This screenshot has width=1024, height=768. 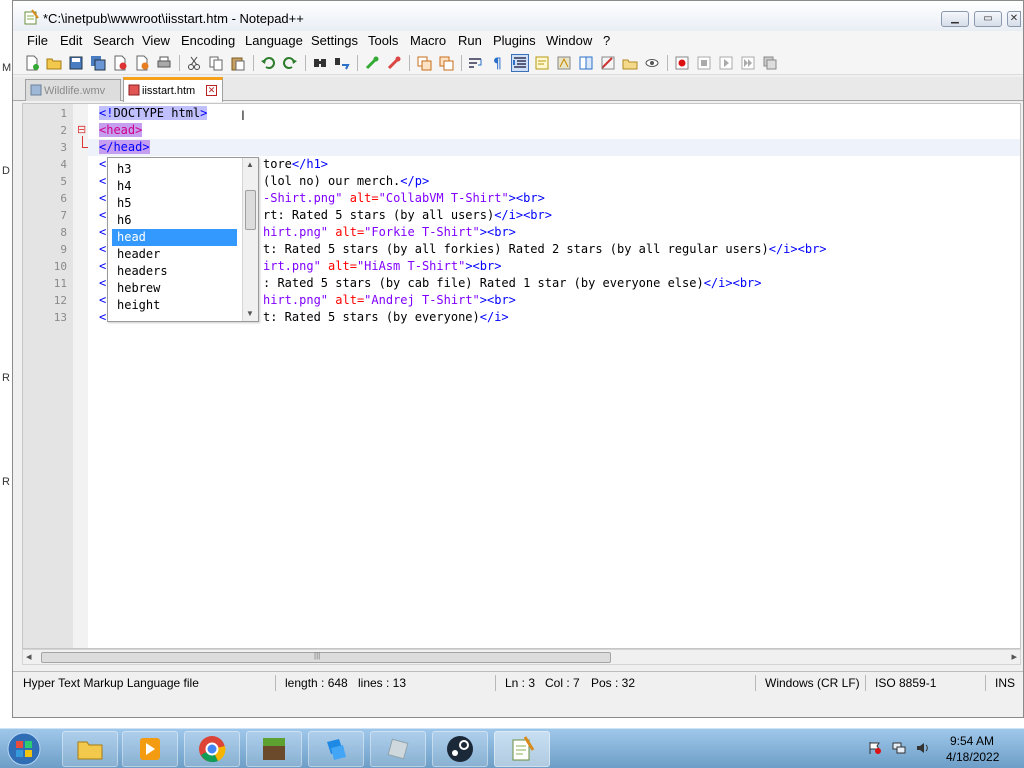 I want to click on taskbar-roblox, so click(x=398, y=749).